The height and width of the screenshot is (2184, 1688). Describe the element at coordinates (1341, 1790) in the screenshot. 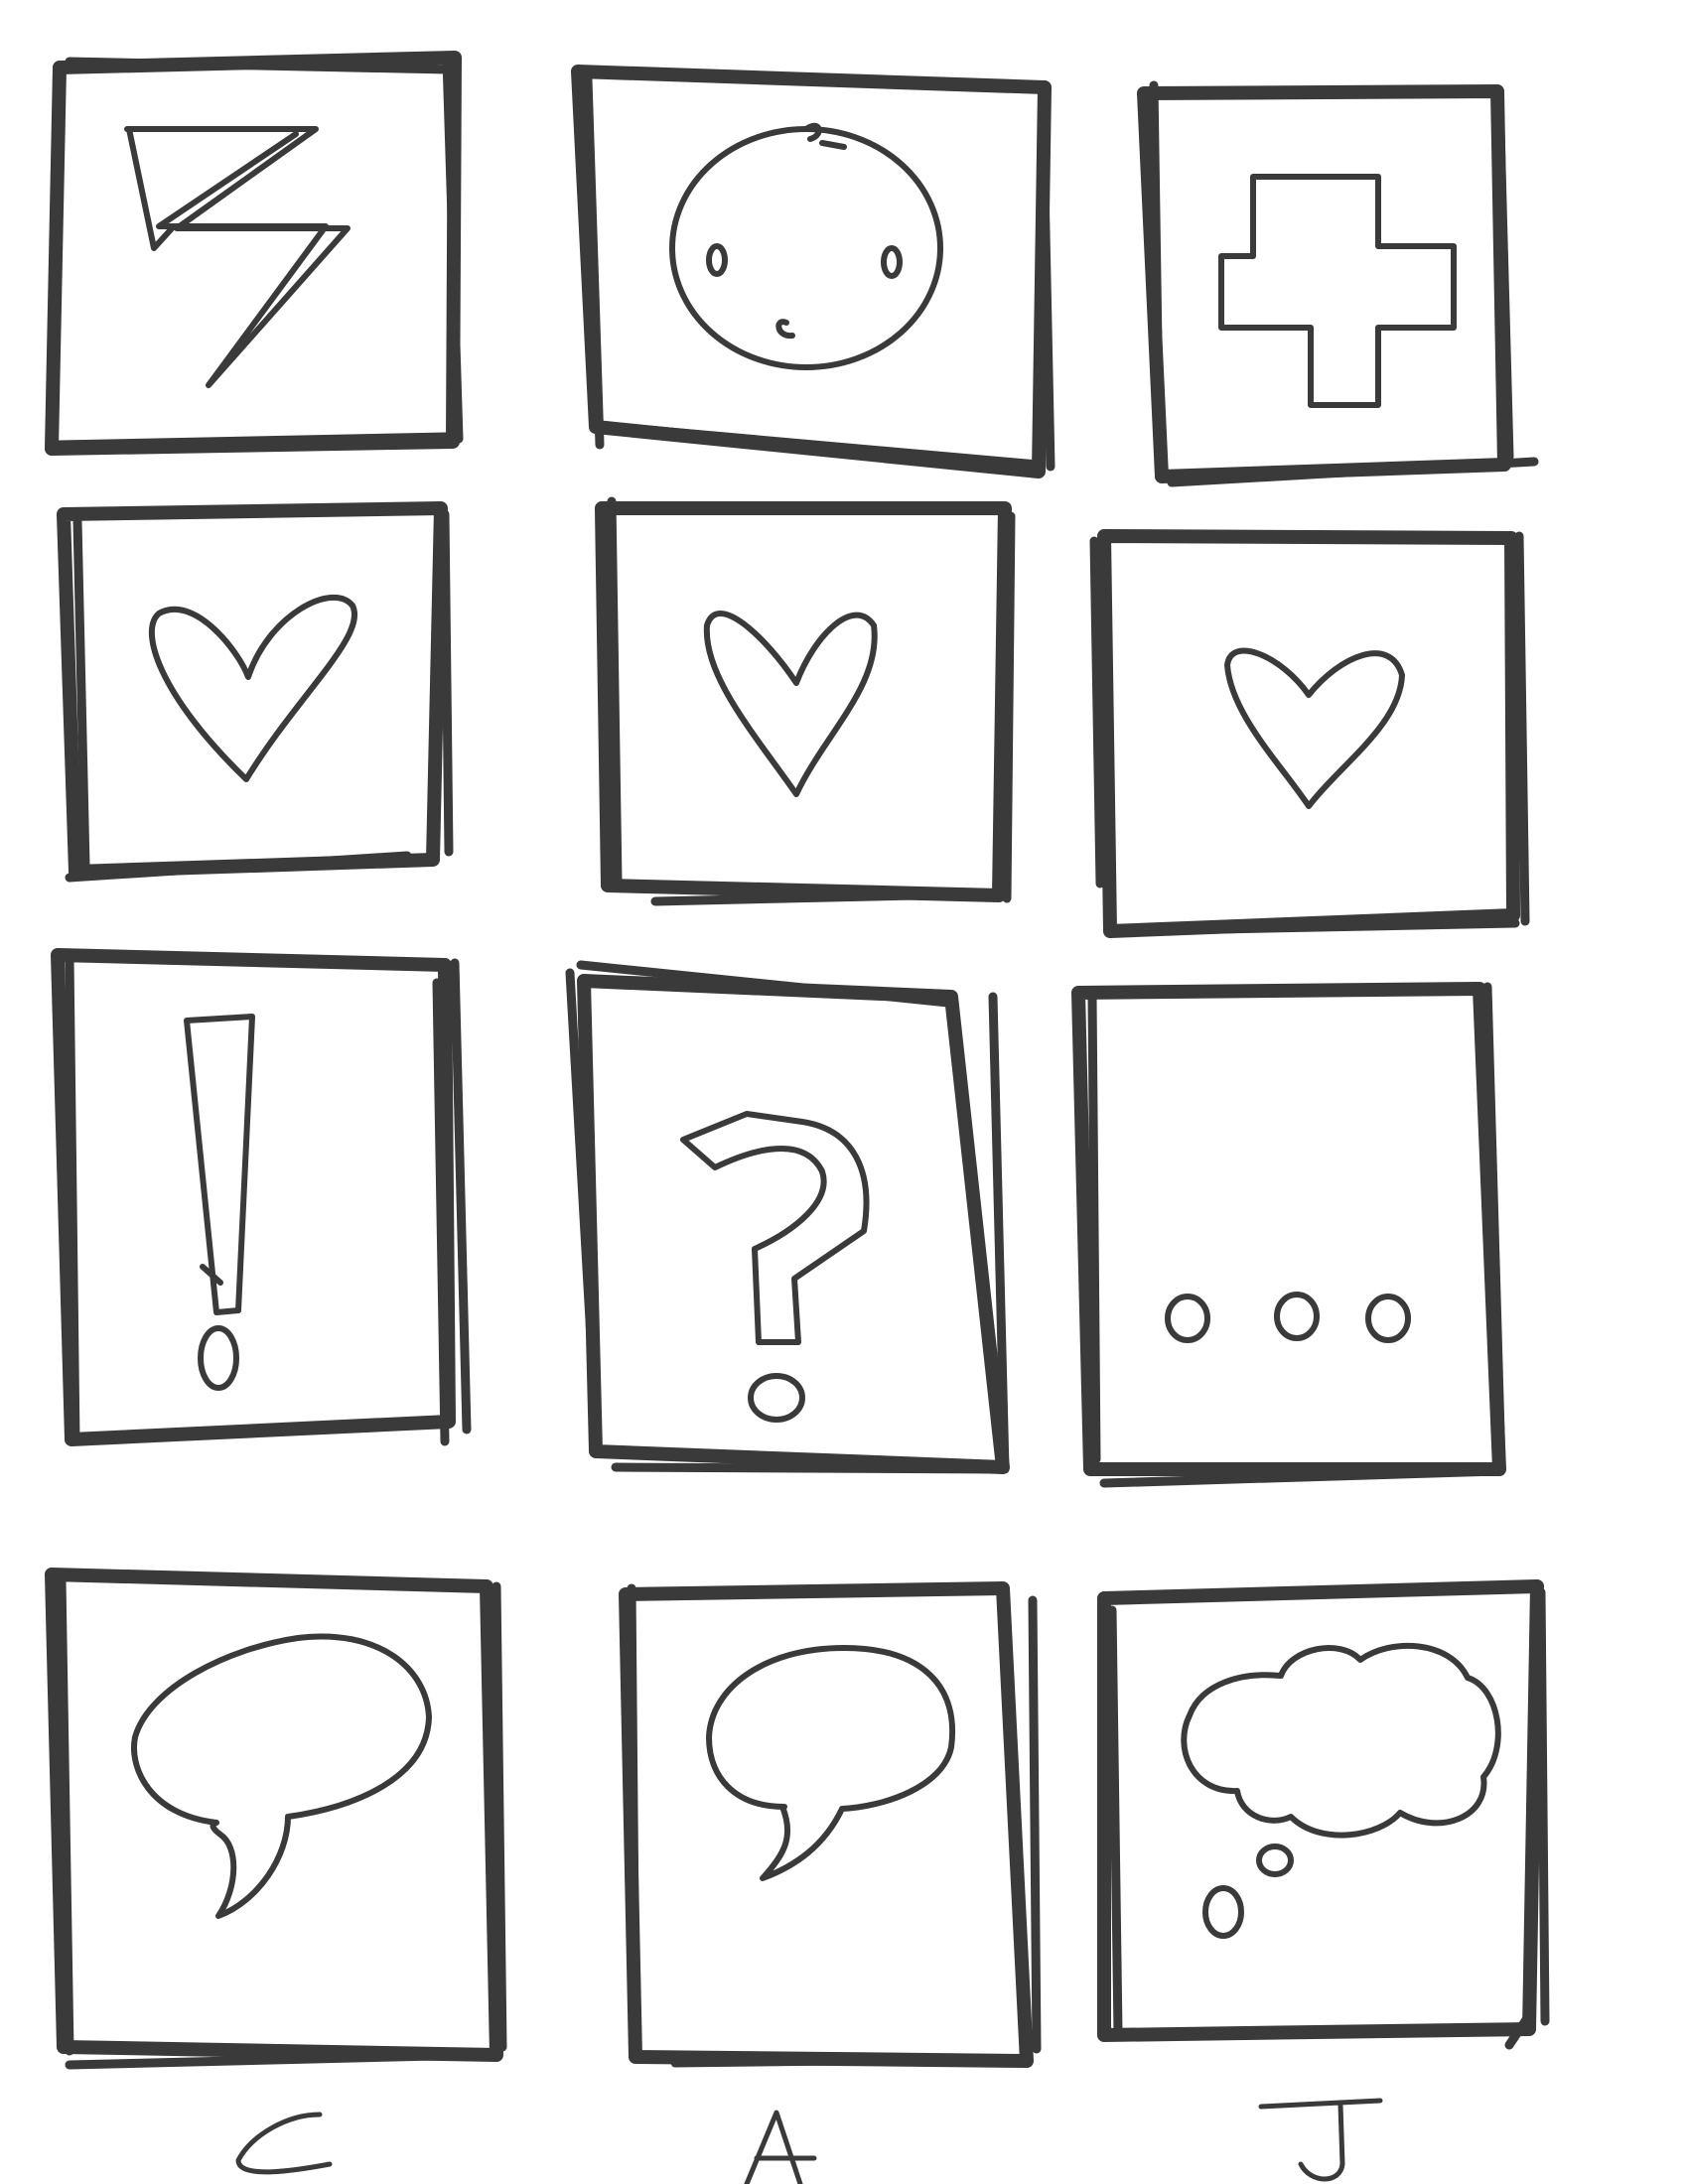

I see `thought-bubble-icon` at that location.